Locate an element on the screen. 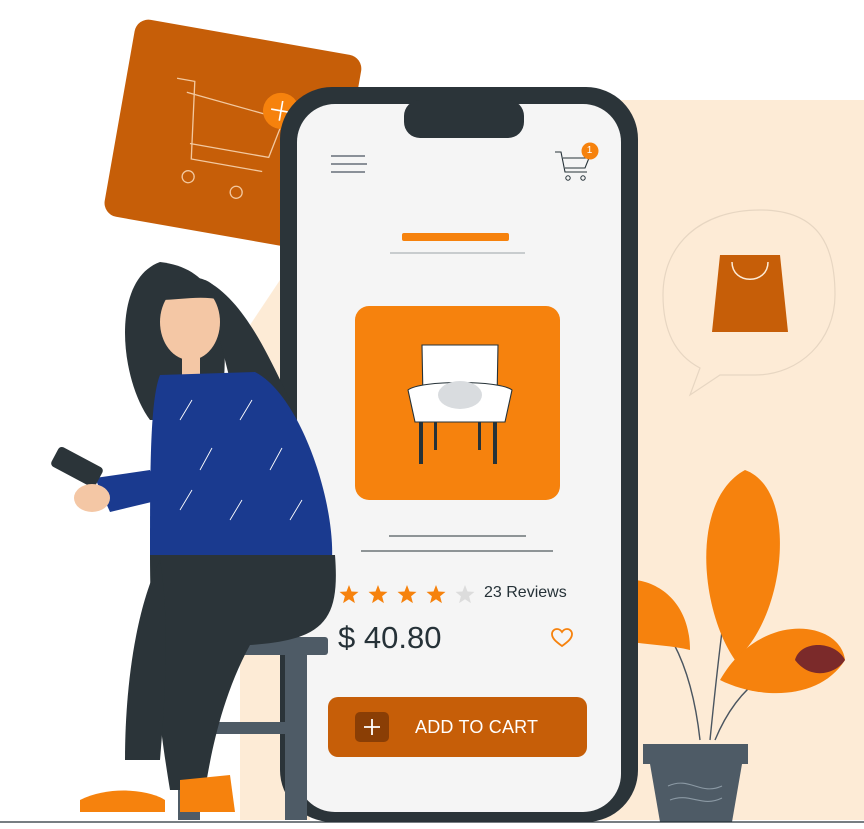 This screenshot has width=864, height=829. heart-icon is located at coordinates (562, 638).